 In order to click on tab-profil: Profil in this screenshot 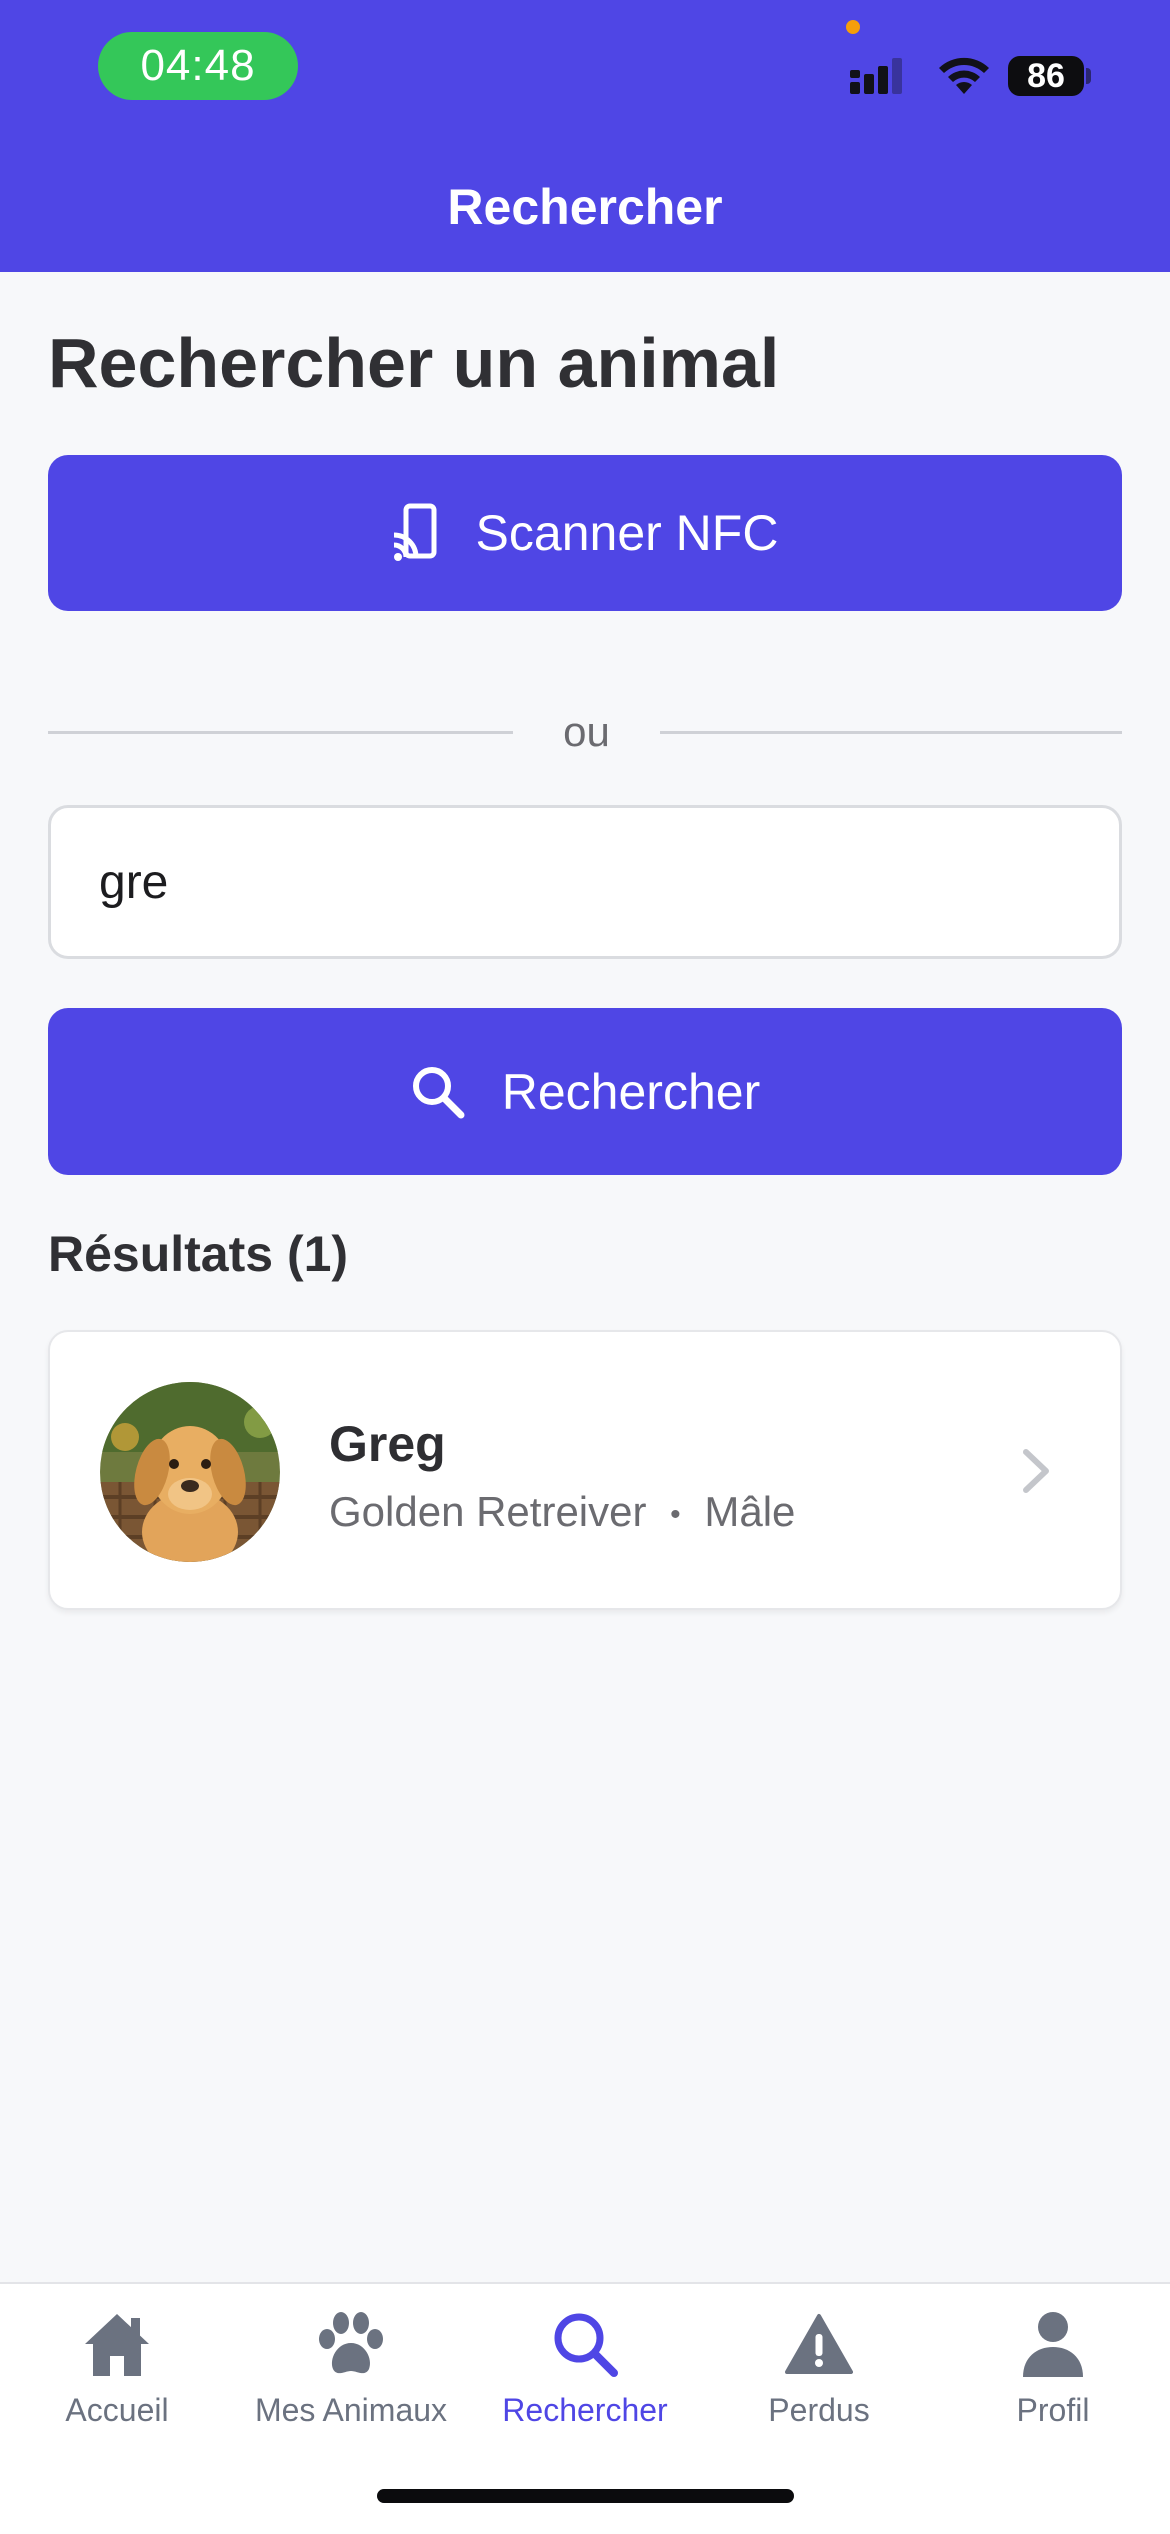, I will do `click(1053, 2369)`.